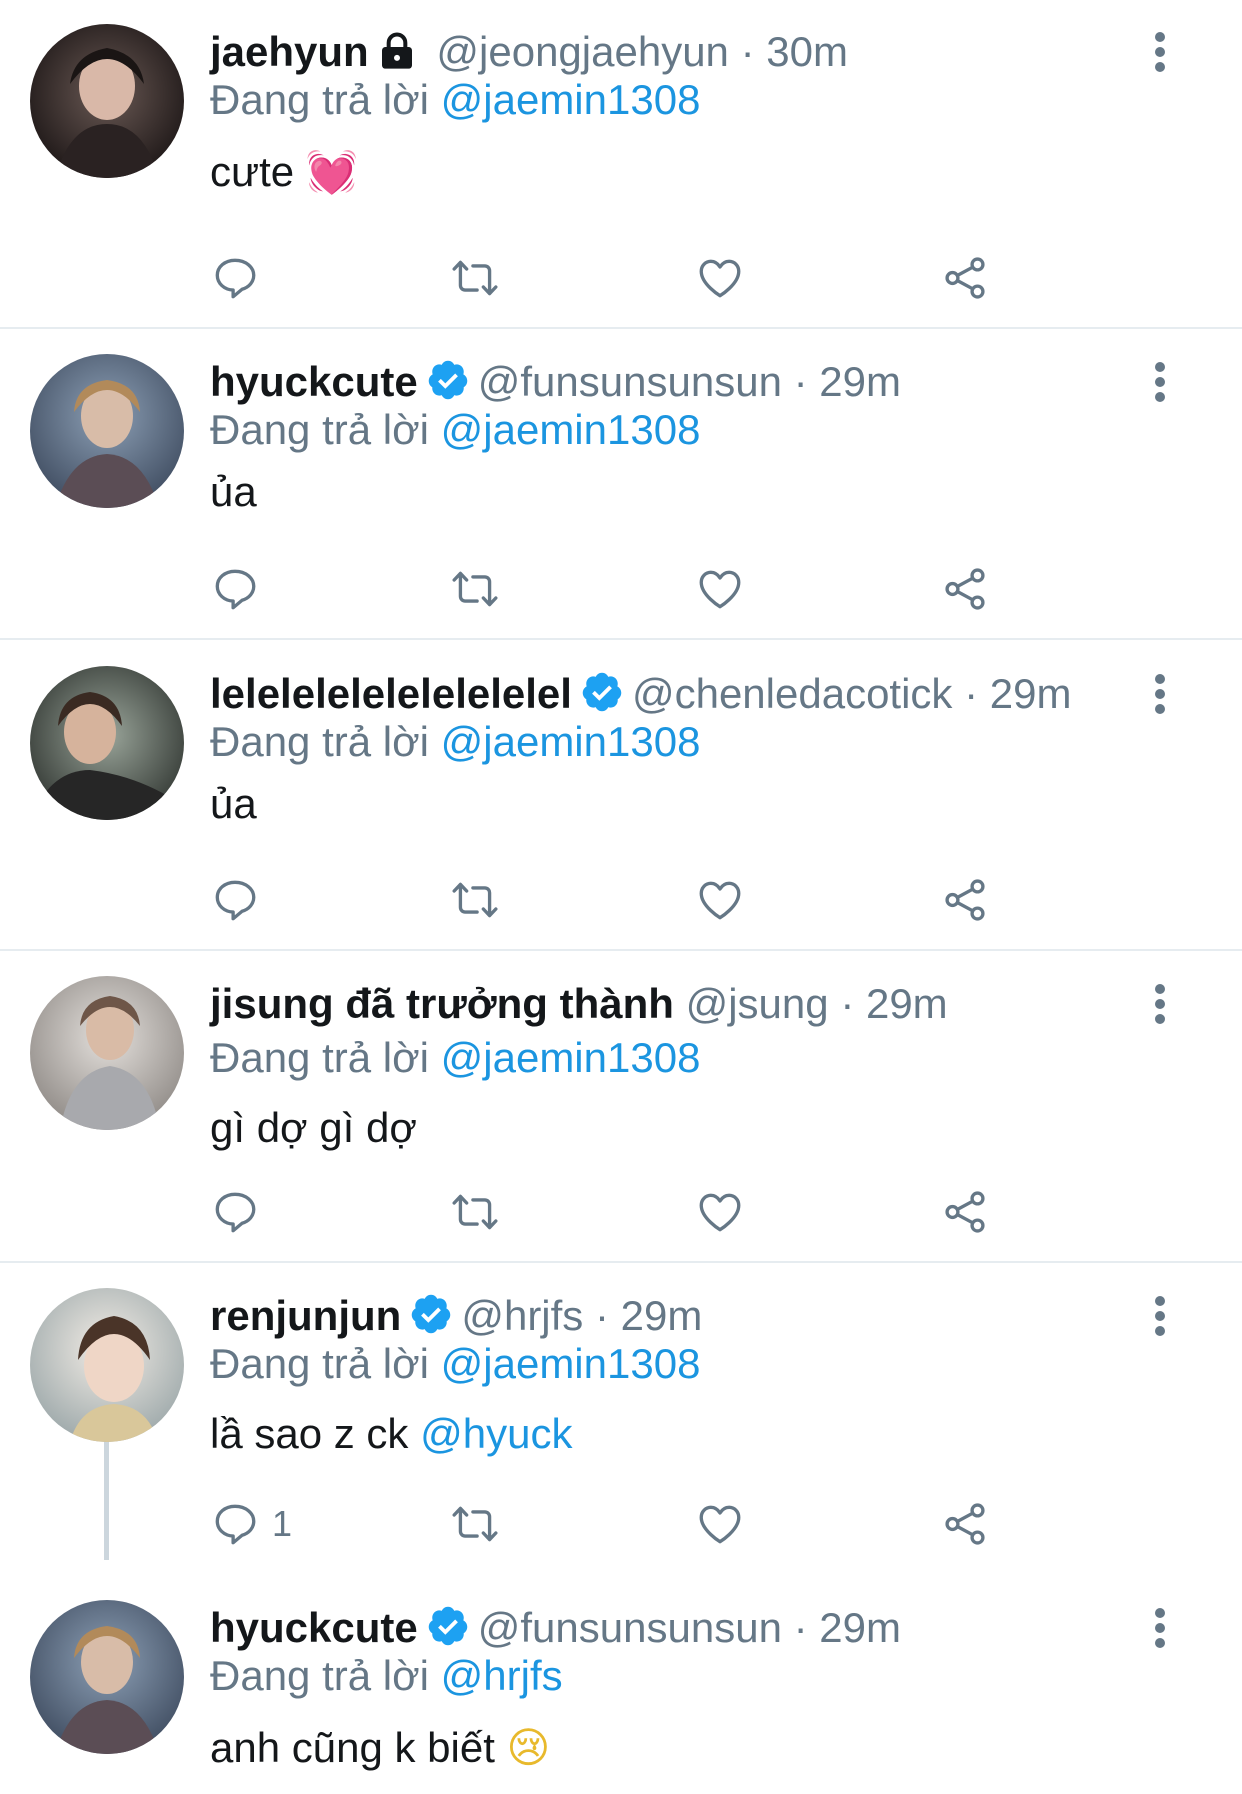 Image resolution: width=1242 pixels, height=1794 pixels. What do you see at coordinates (522, 1315) in the screenshot?
I see `user-handle: @hrjfs` at bounding box center [522, 1315].